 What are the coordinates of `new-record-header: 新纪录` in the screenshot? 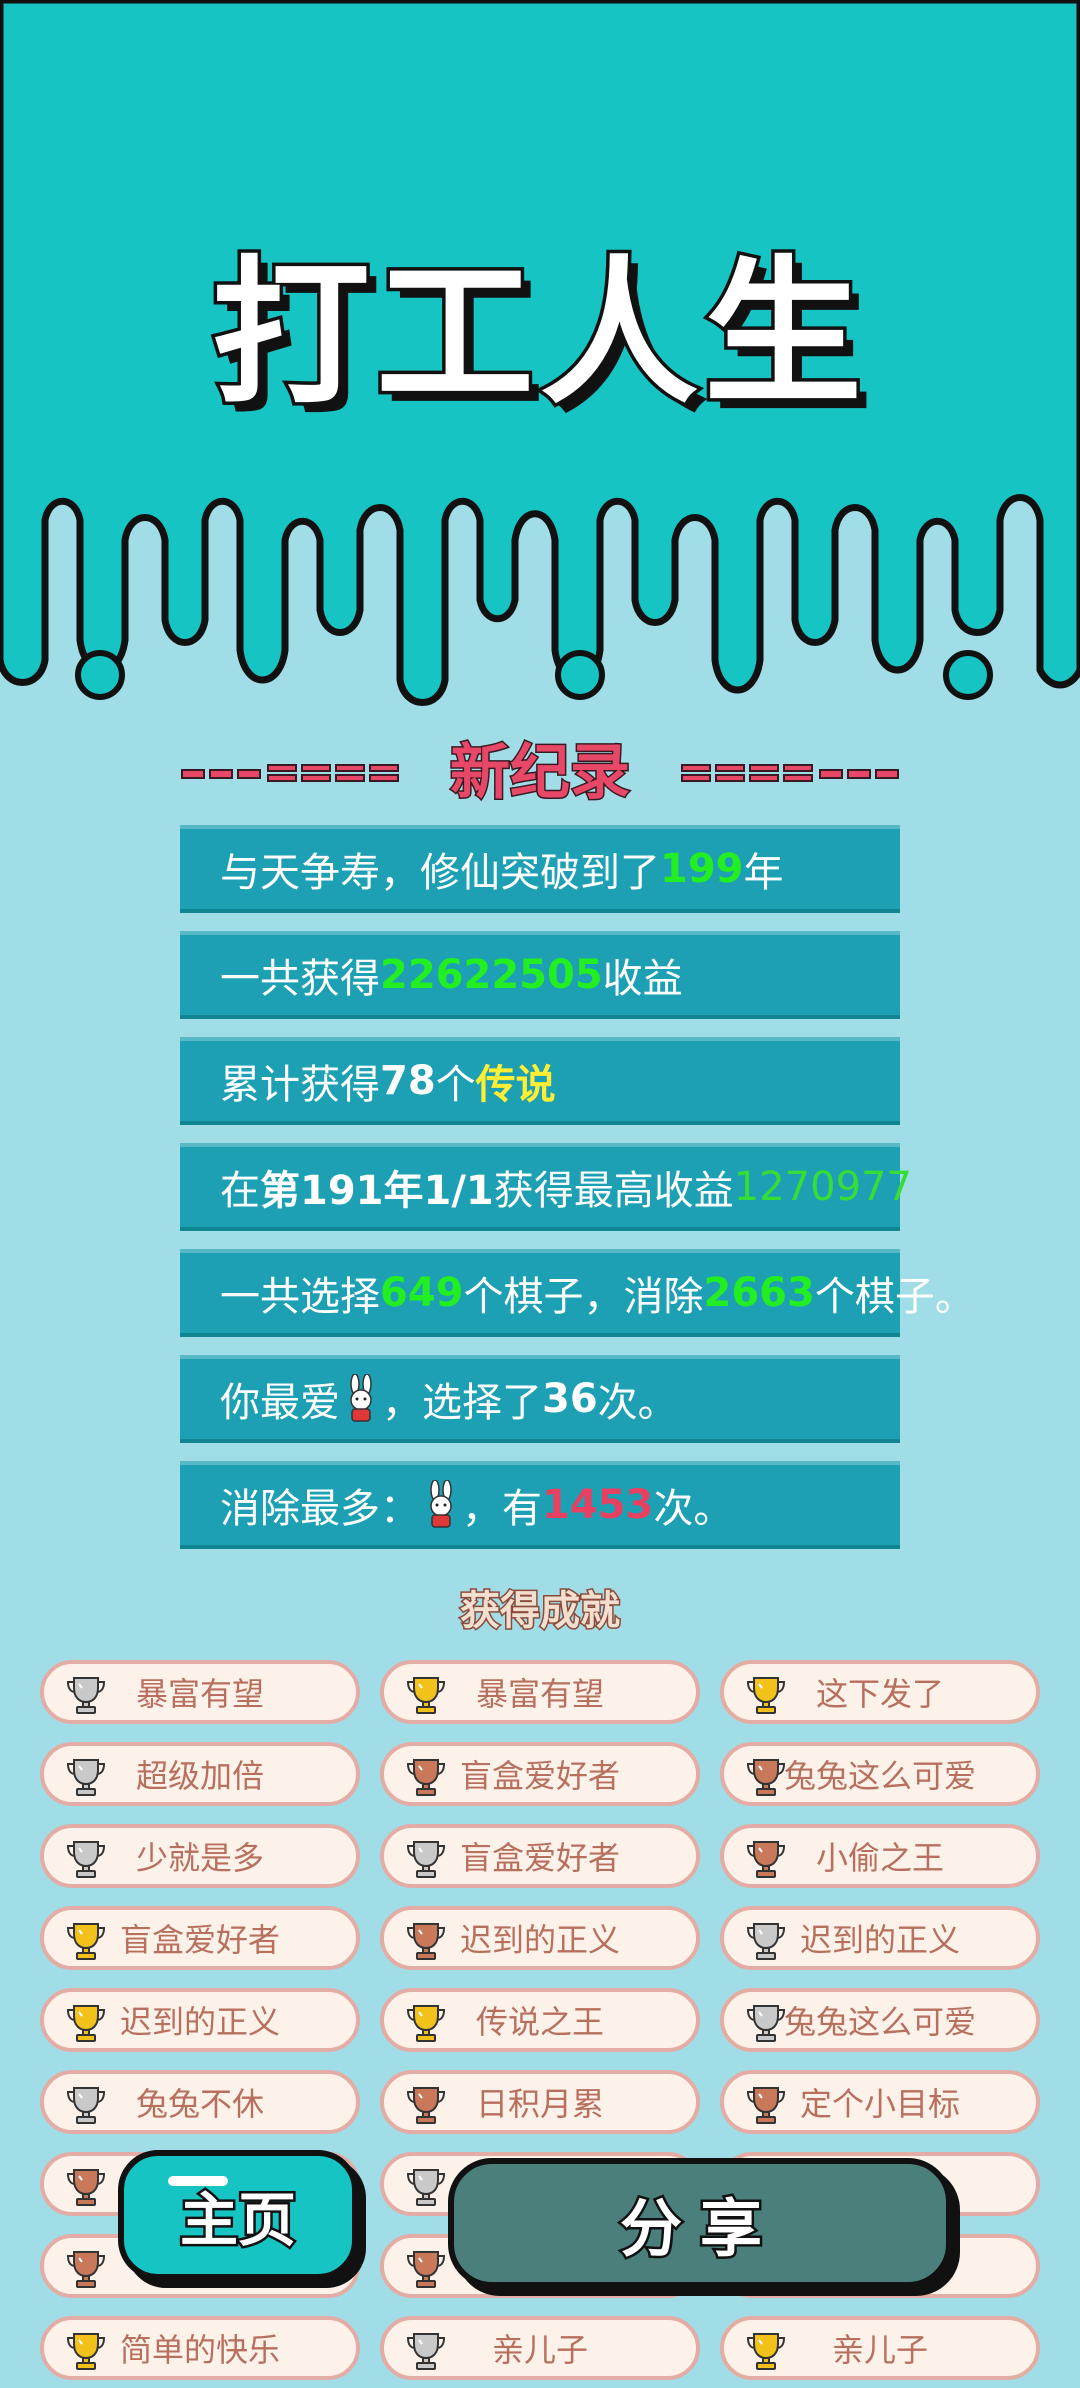 It's located at (540, 772).